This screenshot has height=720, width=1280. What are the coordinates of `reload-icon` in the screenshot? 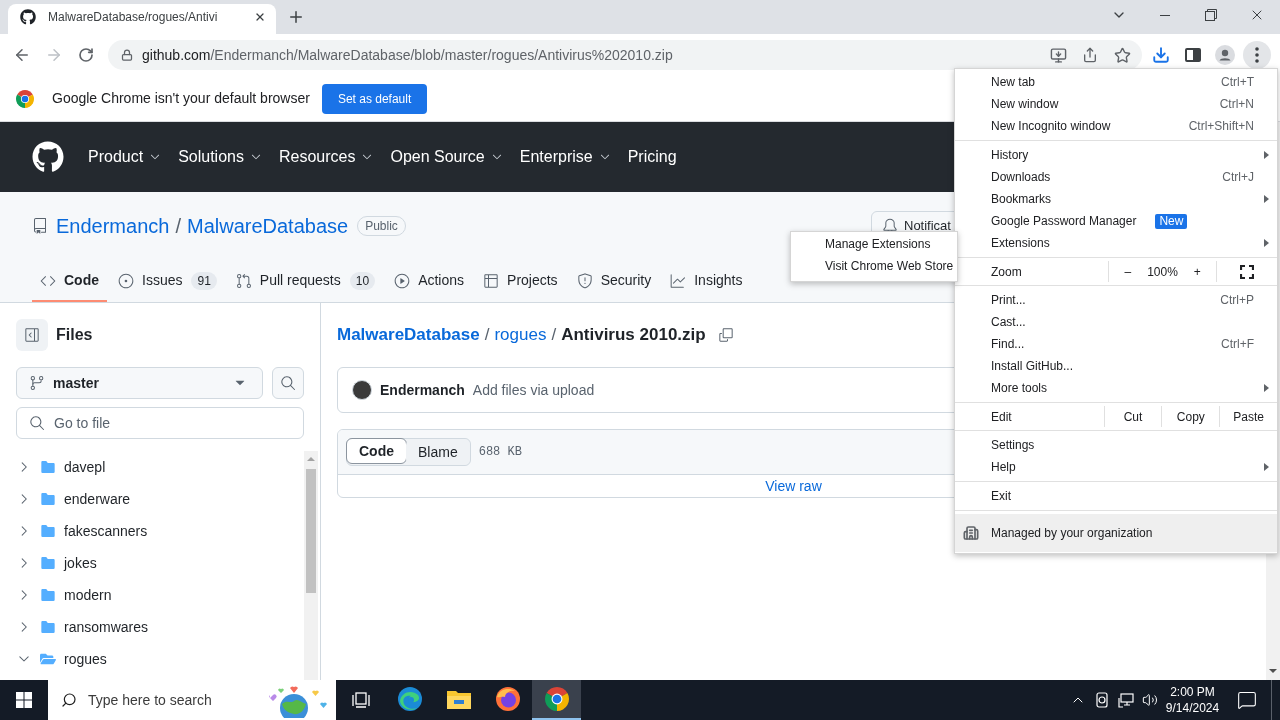 It's located at (86, 55).